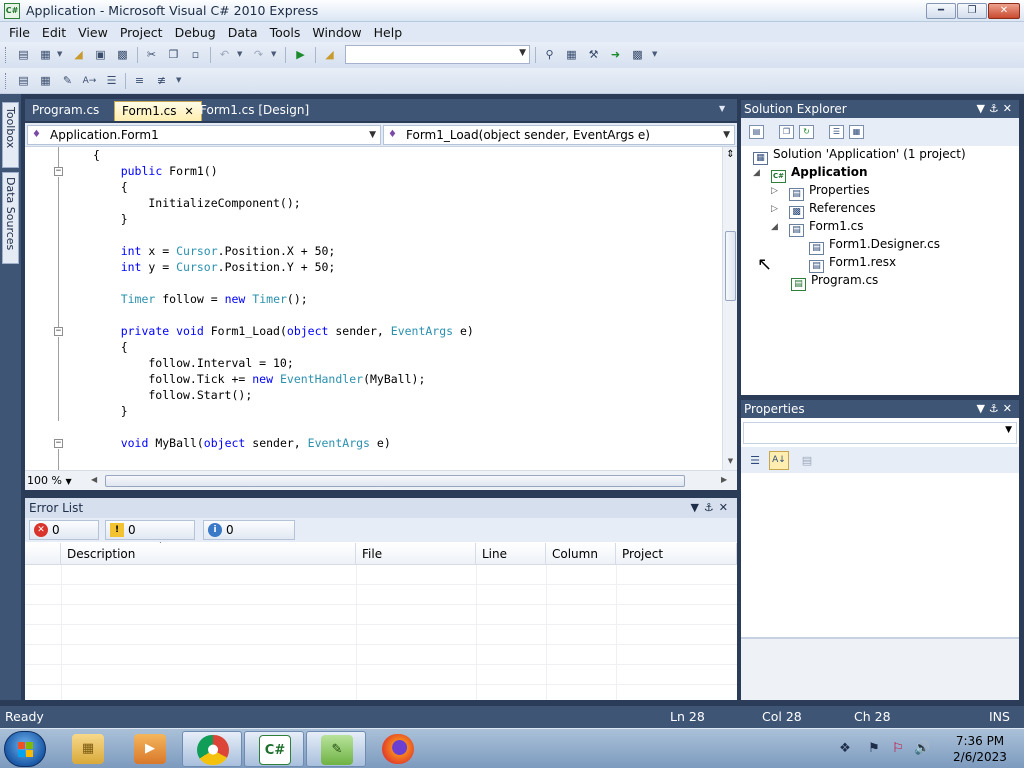  Describe the element at coordinates (158, 111) in the screenshot. I see `tab-form1-cs: Form1.cs ✕` at that location.